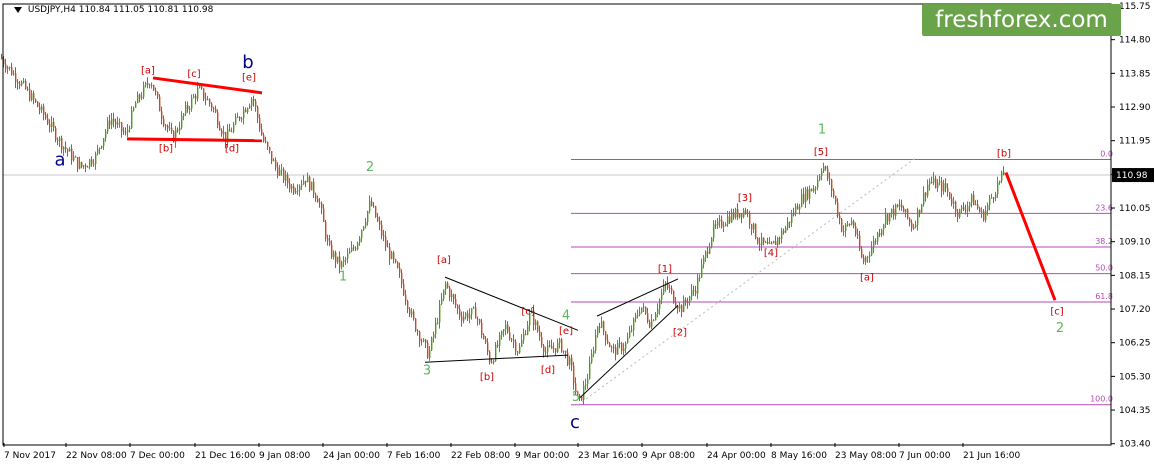 The height and width of the screenshot is (469, 1155). Describe the element at coordinates (18, 9) in the screenshot. I see `dropdown-icon` at that location.